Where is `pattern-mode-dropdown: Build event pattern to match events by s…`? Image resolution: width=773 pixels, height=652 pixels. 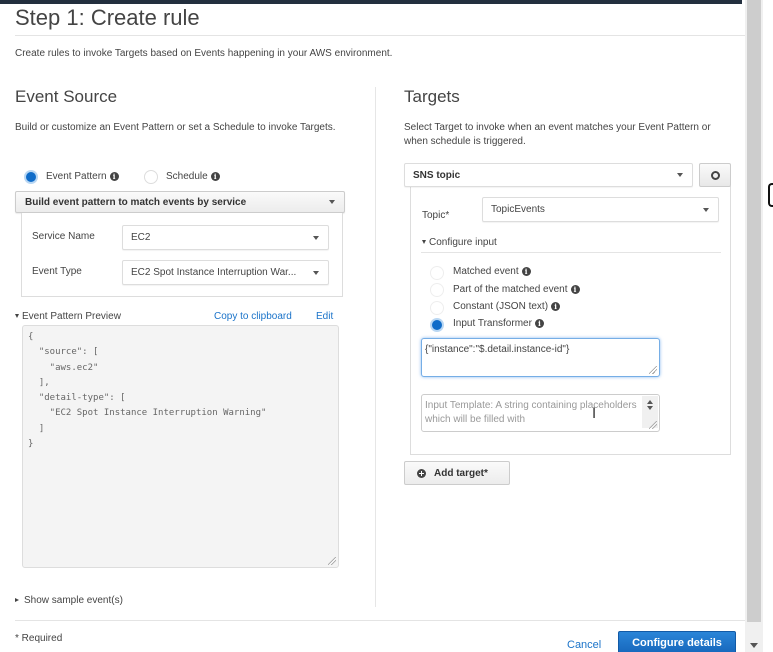 pattern-mode-dropdown: Build event pattern to match events by s… is located at coordinates (180, 202).